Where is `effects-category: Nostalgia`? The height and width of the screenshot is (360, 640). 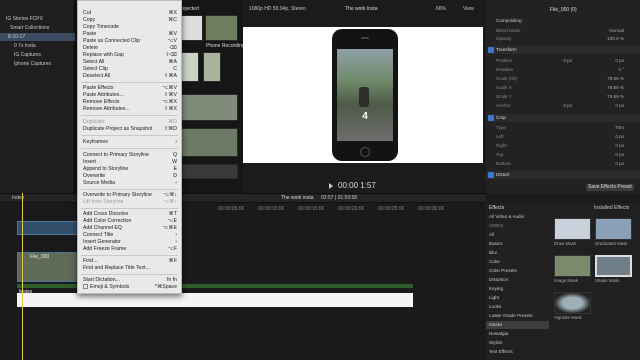 effects-category: Nostalgia is located at coordinates (517, 334).